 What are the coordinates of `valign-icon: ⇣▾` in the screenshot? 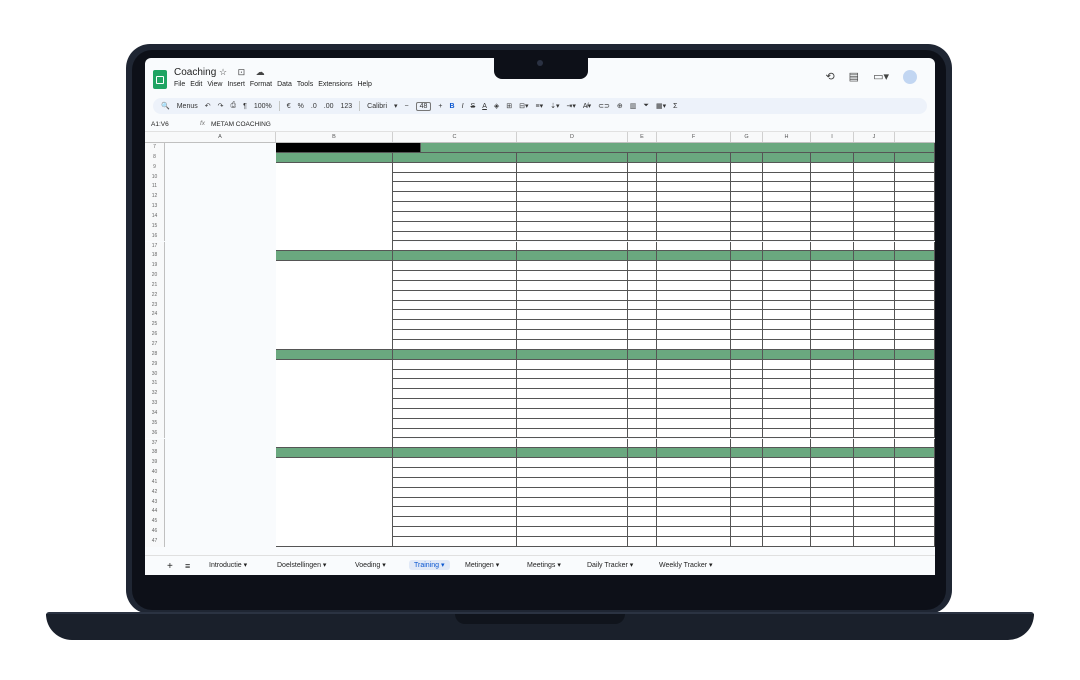 It's located at (554, 106).